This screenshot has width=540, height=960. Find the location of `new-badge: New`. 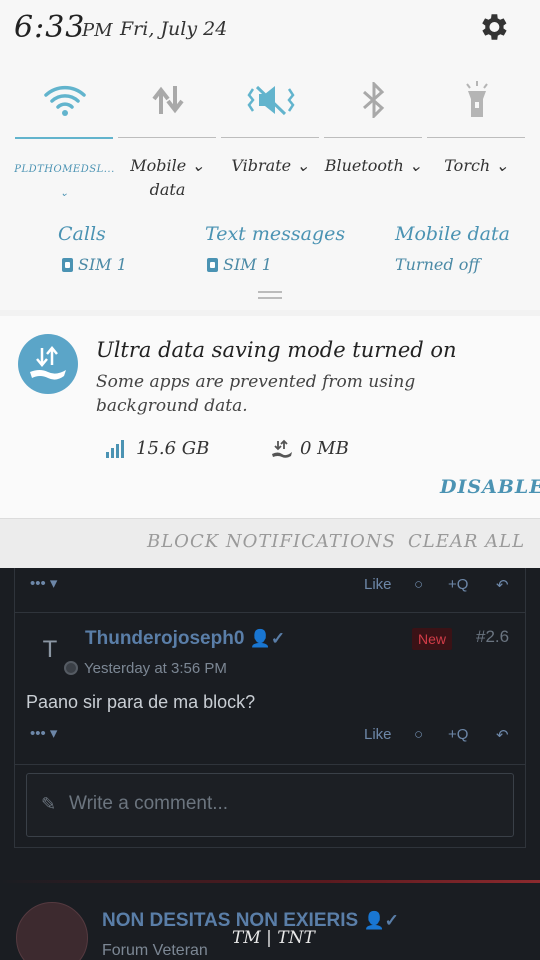

new-badge: New is located at coordinates (432, 639).